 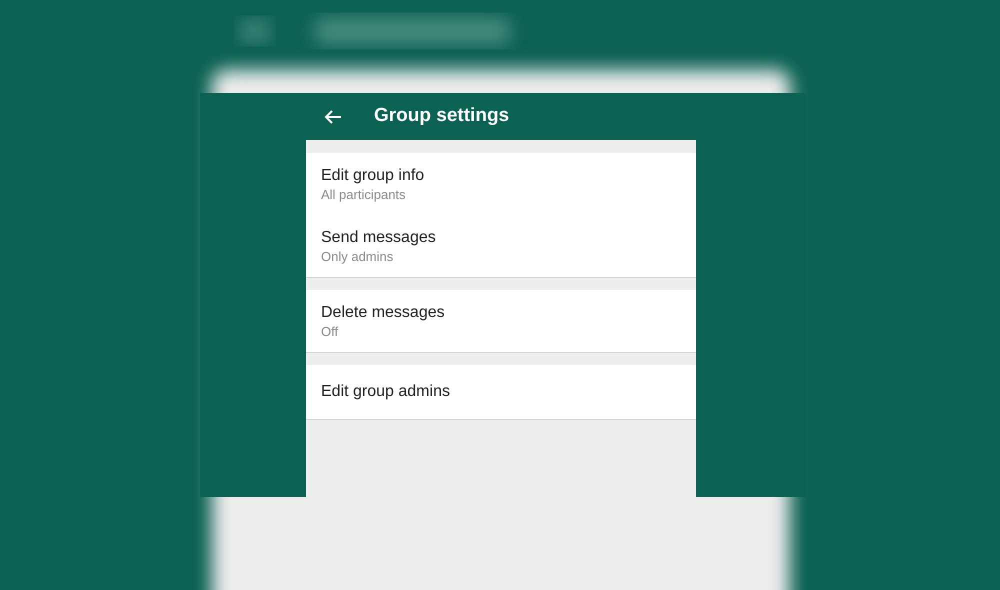 What do you see at coordinates (501, 312) in the screenshot?
I see `setting-title: Delete messages` at bounding box center [501, 312].